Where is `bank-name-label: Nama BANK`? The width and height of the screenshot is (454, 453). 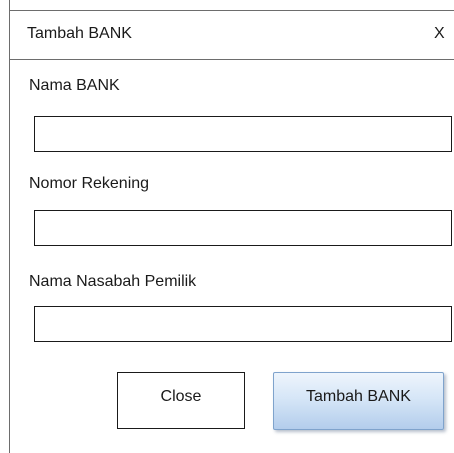
bank-name-label: Nama BANK is located at coordinates (74, 85).